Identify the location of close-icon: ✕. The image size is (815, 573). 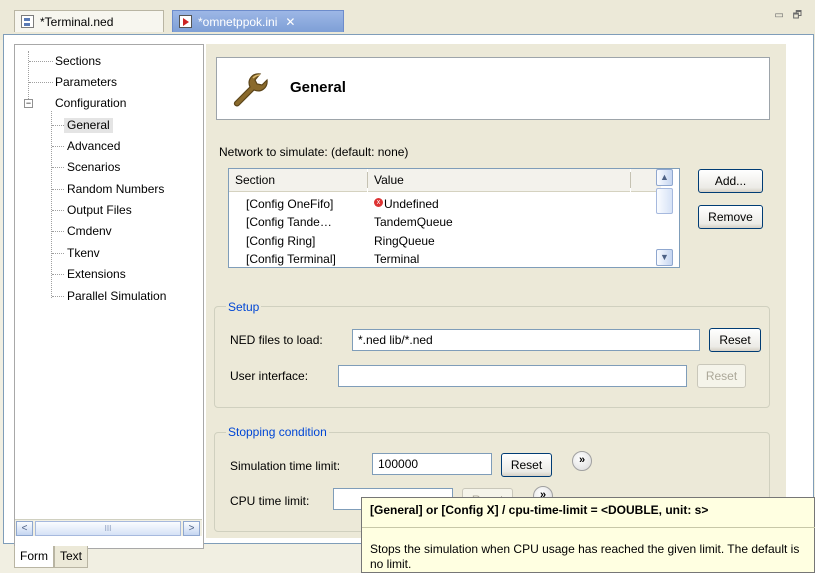
(290, 22).